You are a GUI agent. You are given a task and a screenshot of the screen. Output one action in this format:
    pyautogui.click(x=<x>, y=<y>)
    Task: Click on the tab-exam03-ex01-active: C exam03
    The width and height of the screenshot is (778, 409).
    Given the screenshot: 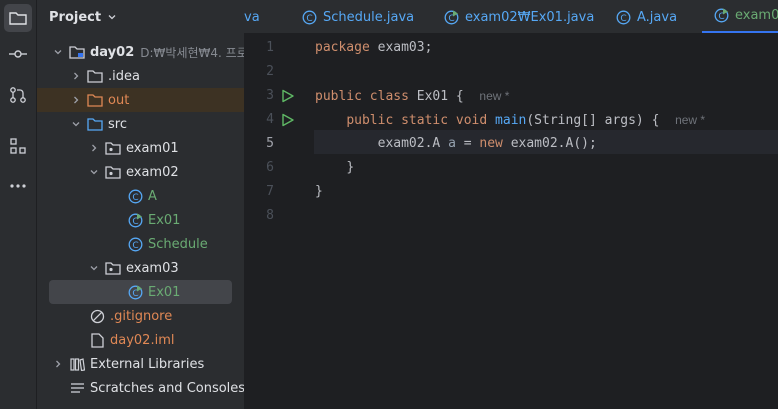 What is the action you would take?
    pyautogui.click(x=740, y=16)
    